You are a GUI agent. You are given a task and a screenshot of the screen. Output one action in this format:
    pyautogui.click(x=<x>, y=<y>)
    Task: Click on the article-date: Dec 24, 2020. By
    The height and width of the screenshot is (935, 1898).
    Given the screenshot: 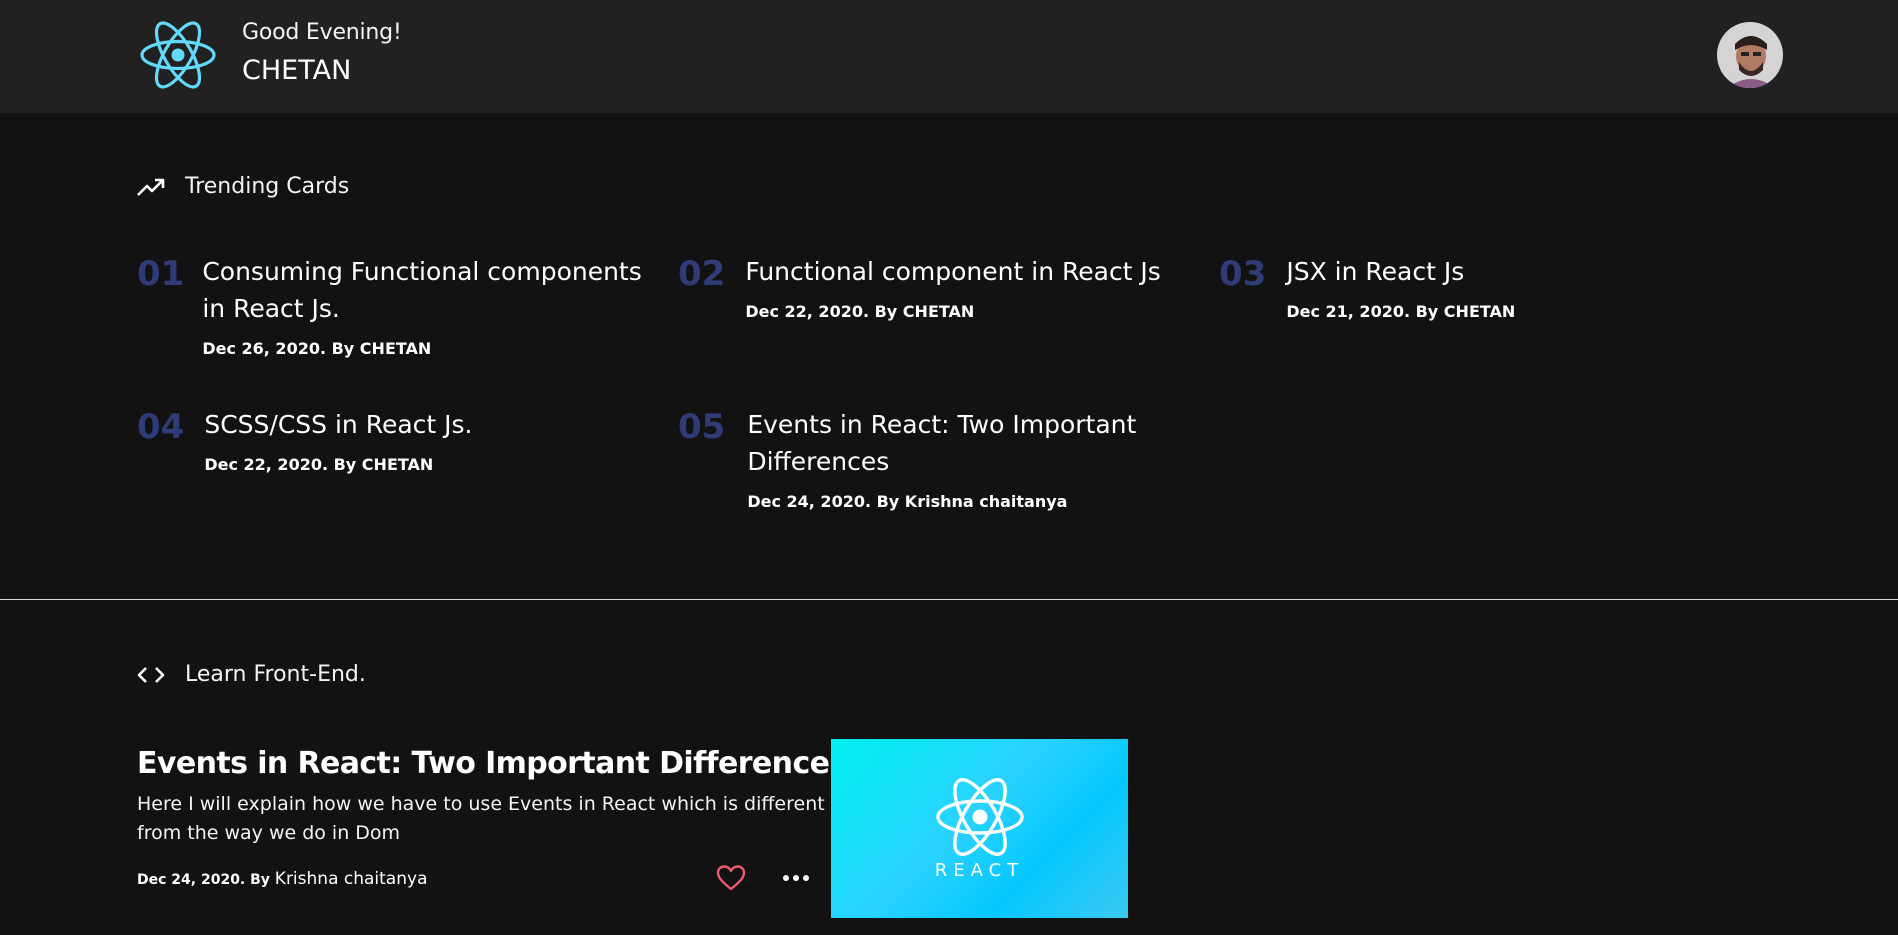 What is the action you would take?
    pyautogui.click(x=203, y=880)
    